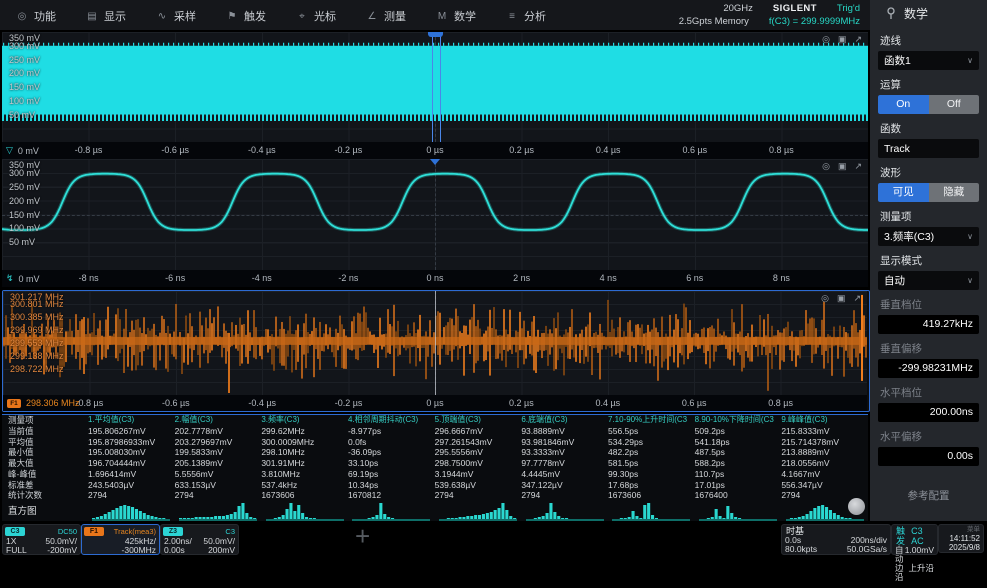 The image size is (987, 588). What do you see at coordinates (246, 16) in the screenshot?
I see `menu-item-trigger: ⚑ 触发` at bounding box center [246, 16].